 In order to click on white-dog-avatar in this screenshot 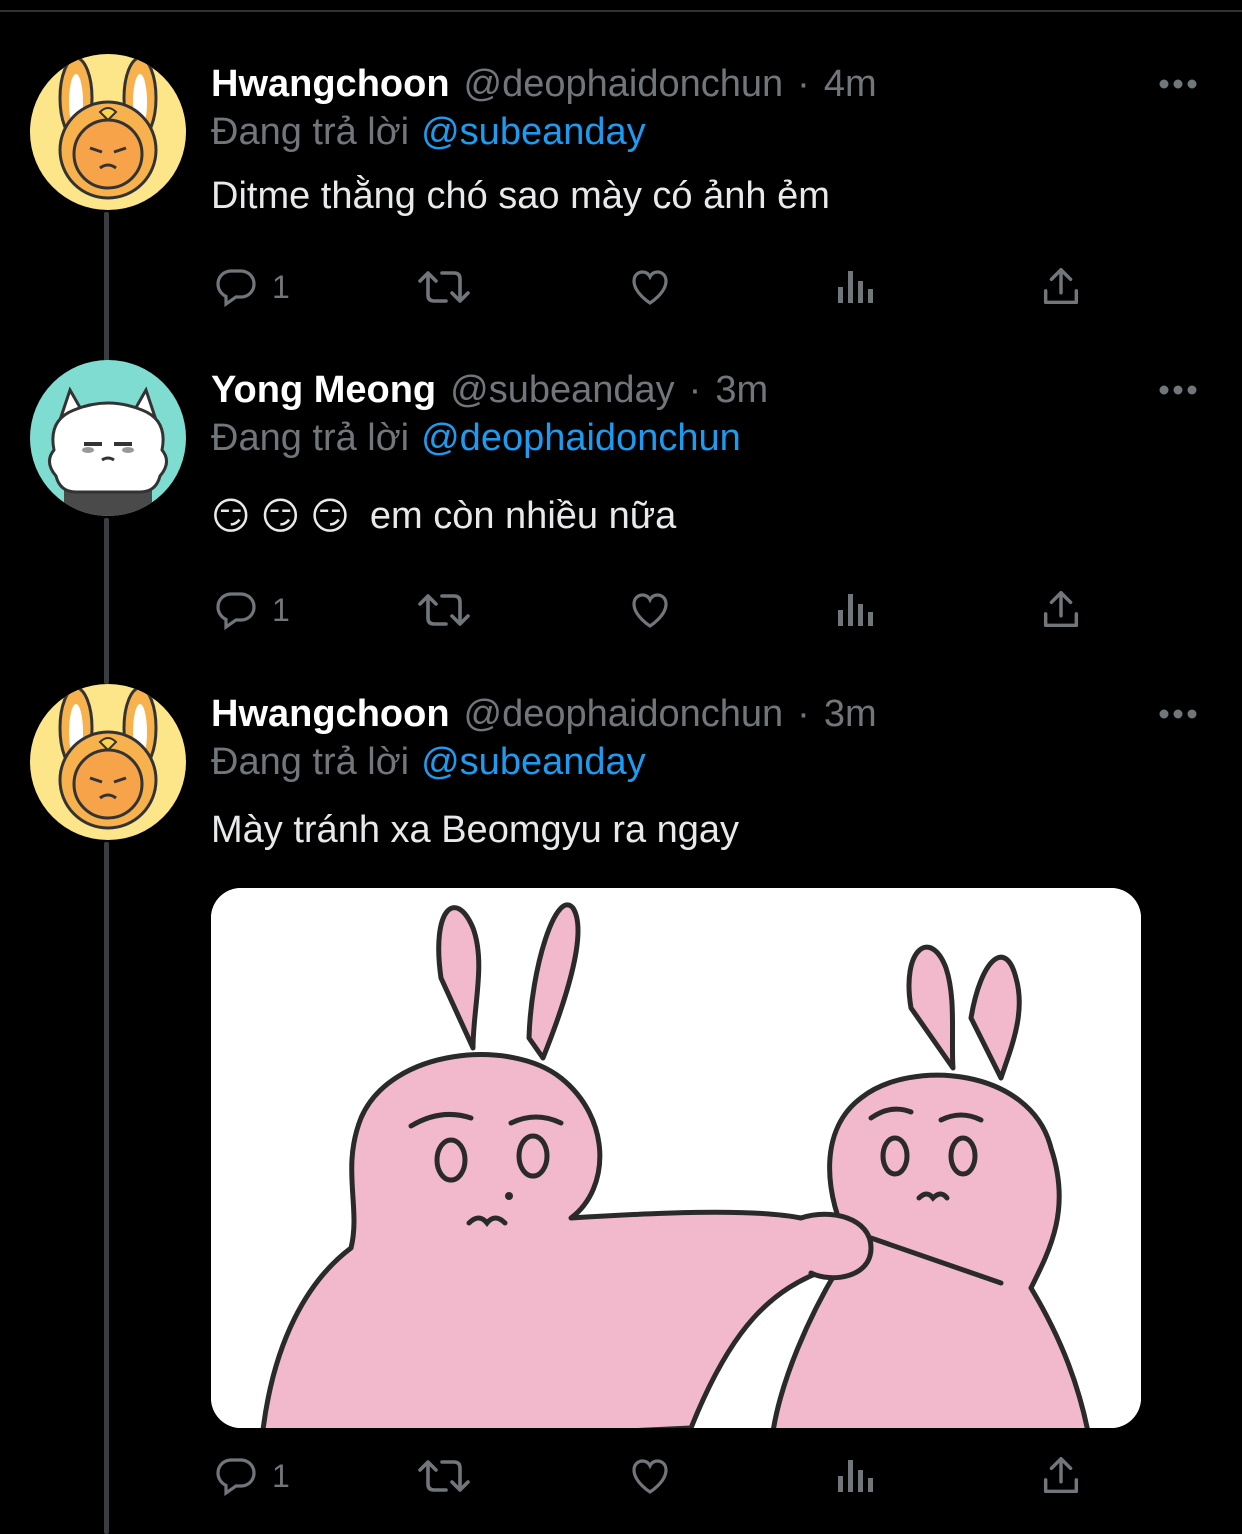, I will do `click(108, 438)`.